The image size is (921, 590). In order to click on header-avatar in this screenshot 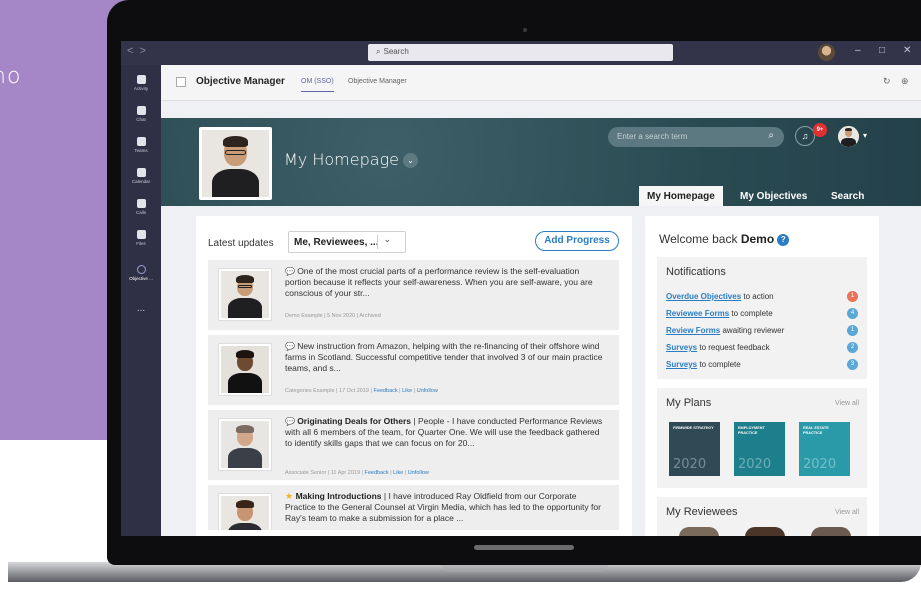, I will do `click(848, 136)`.